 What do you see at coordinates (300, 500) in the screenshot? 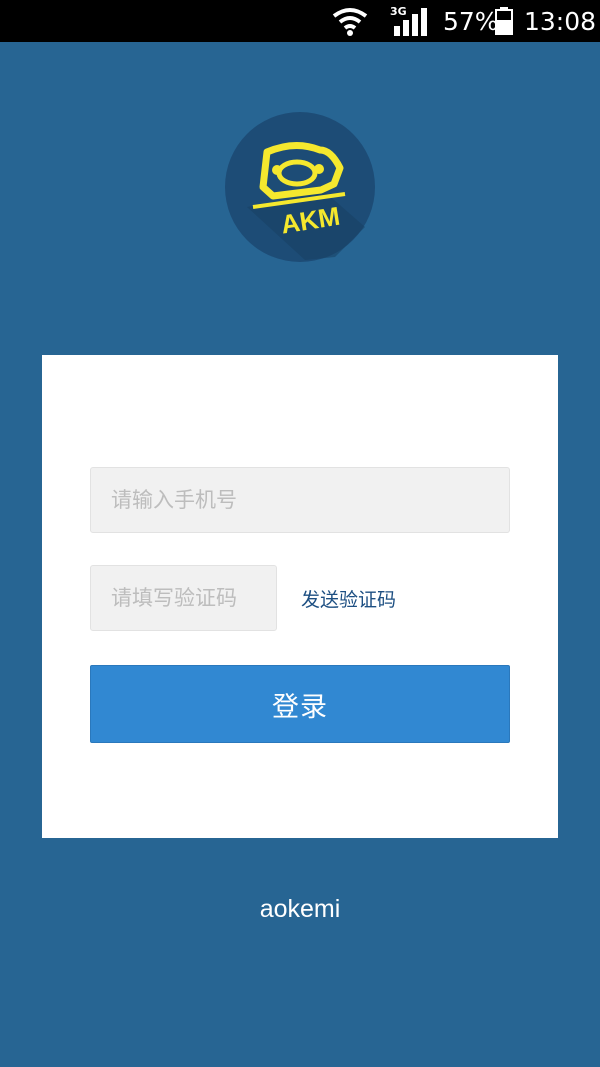
I see `phone-input` at bounding box center [300, 500].